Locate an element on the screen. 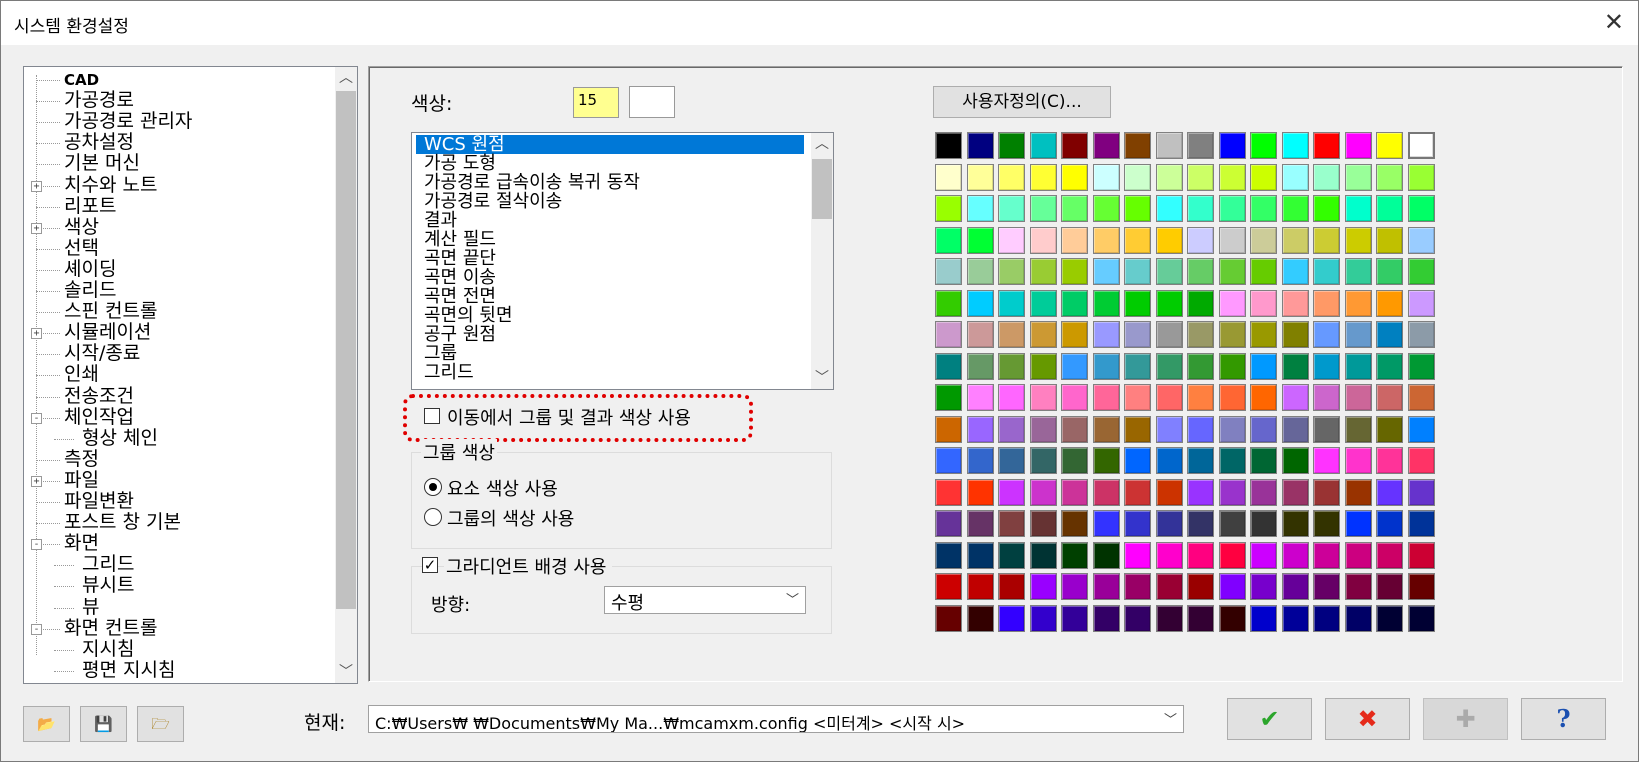 The image size is (1639, 762). tree-item: 가공경로 is located at coordinates (99, 100).